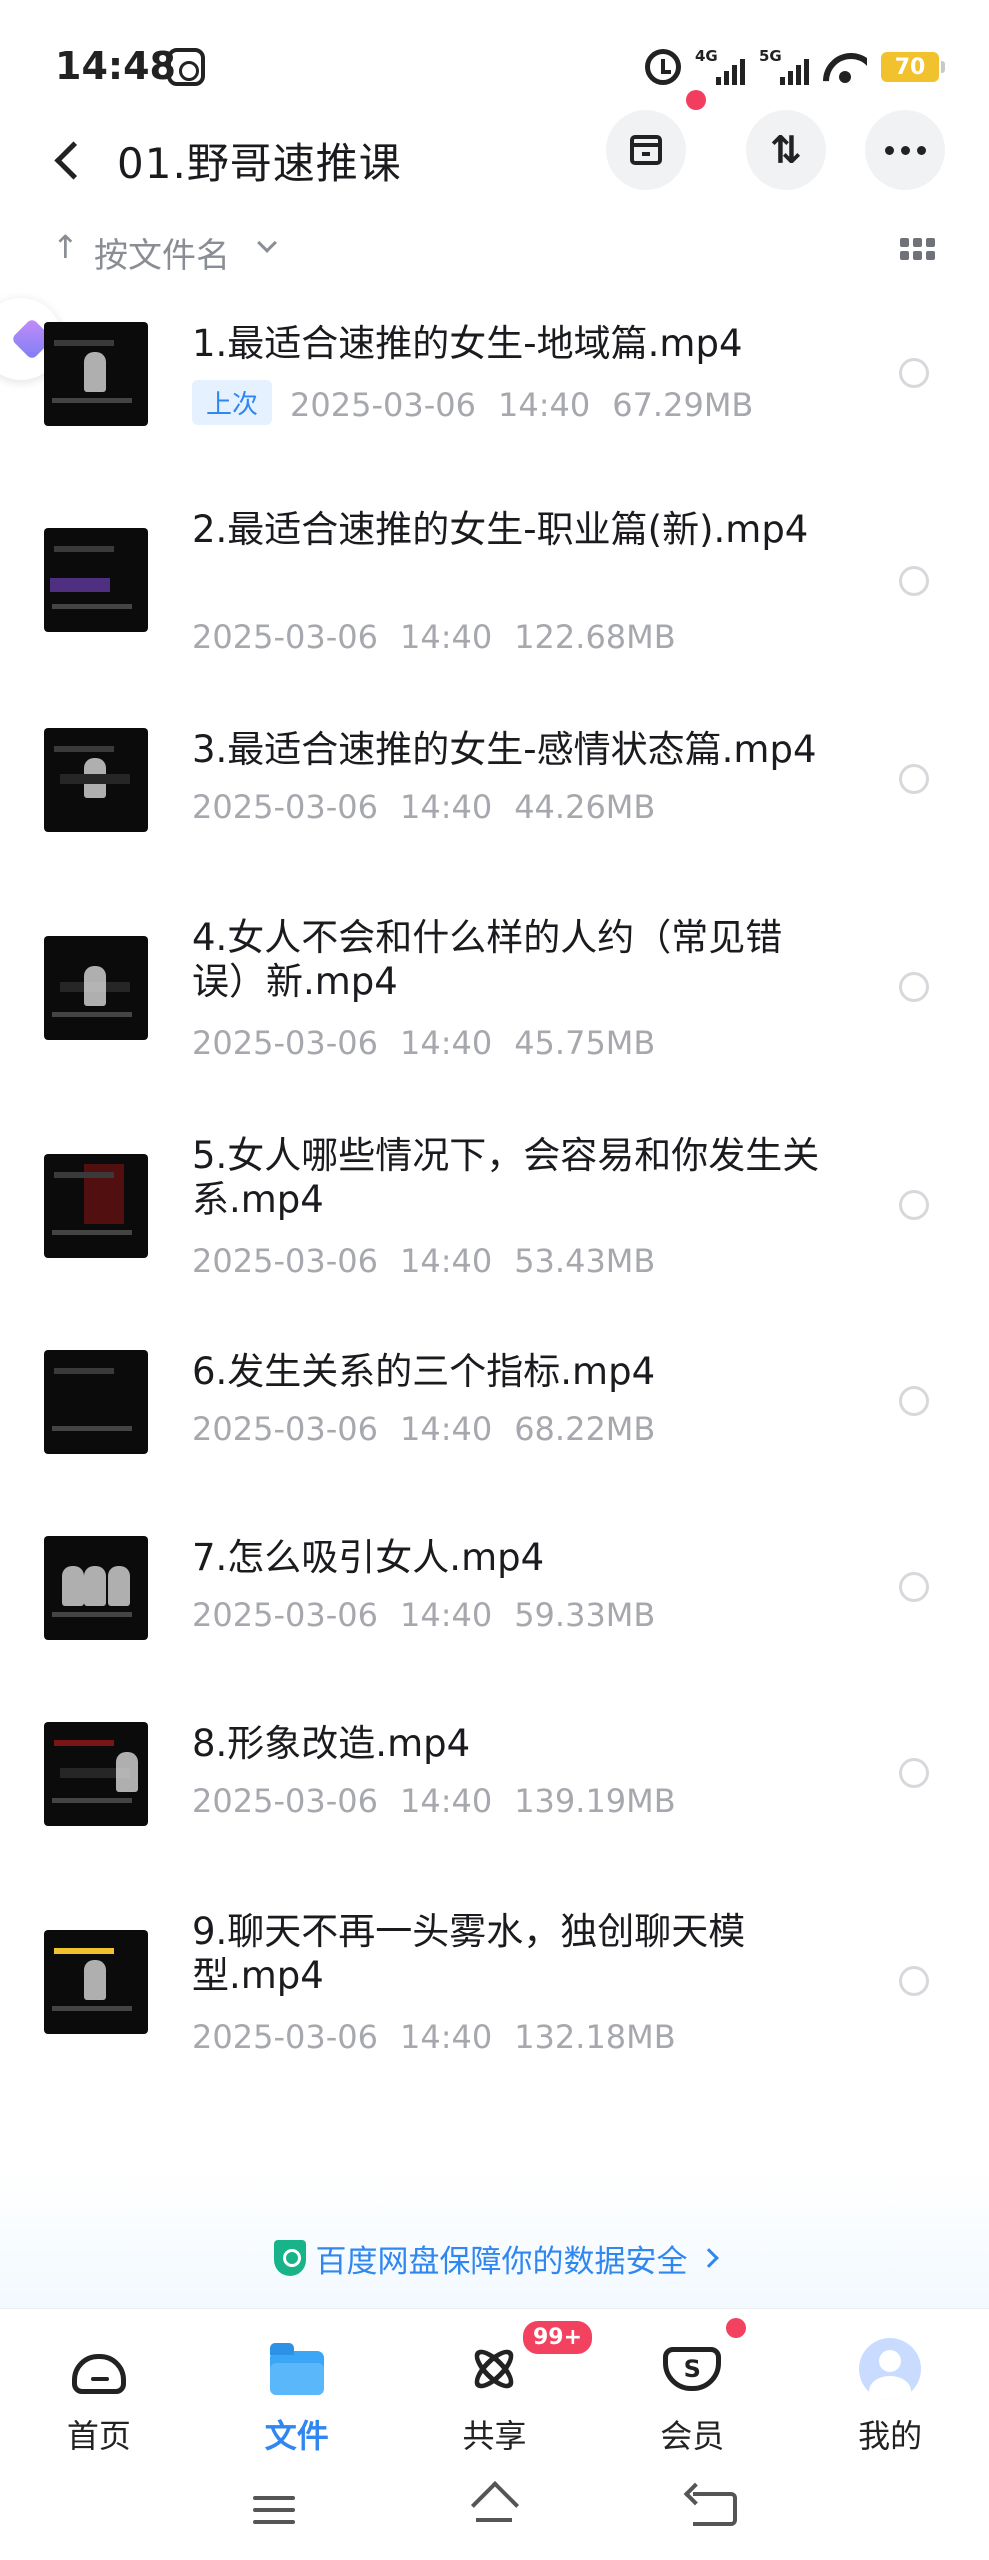  What do you see at coordinates (595, 2037) in the screenshot?
I see `file-size: 132.18MB` at bounding box center [595, 2037].